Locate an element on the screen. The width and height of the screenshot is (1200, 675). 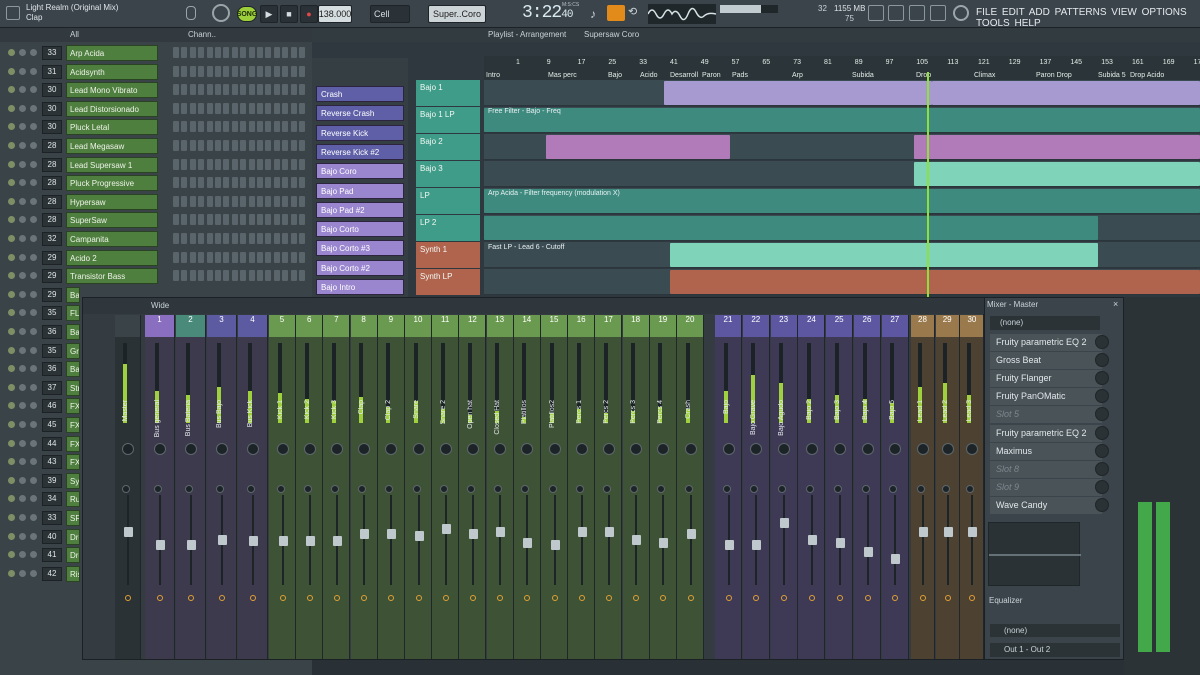
channel-mixer-track: 28 is located at coordinates (52, 201).